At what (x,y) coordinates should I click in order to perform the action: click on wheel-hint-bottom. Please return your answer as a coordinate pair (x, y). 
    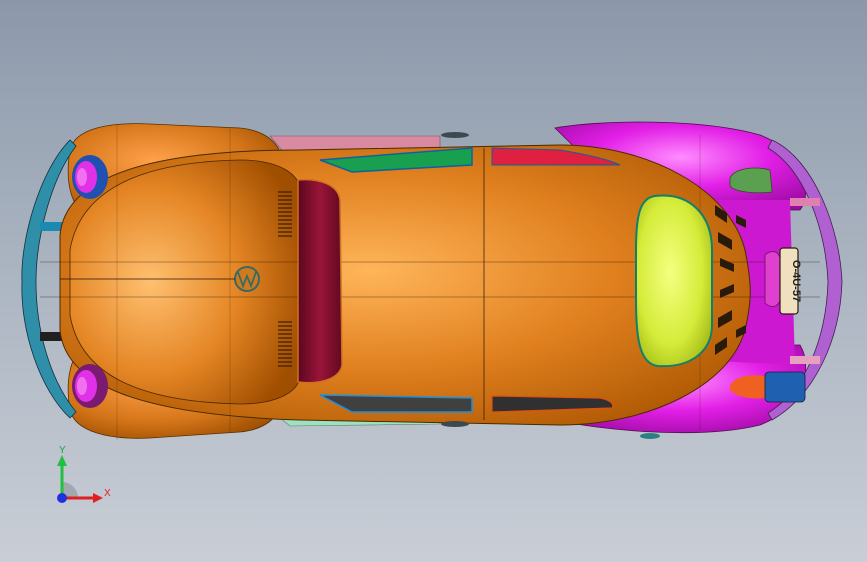
    Looking at the image, I should click on (455, 424).